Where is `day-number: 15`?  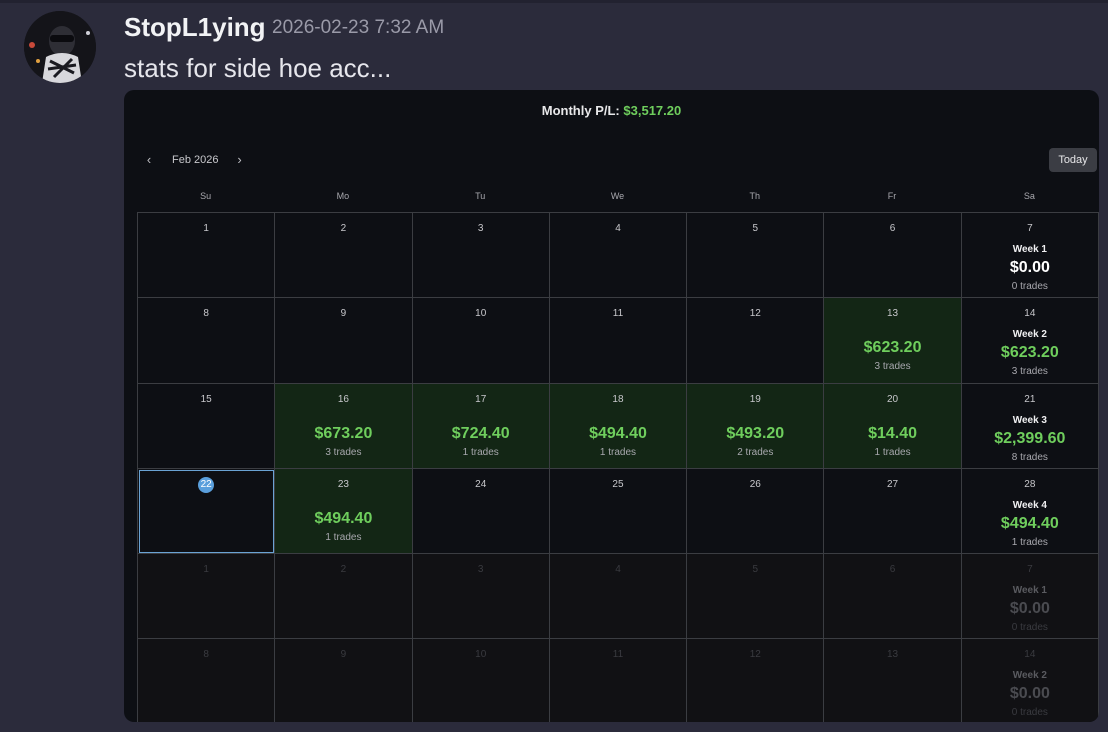 day-number: 15 is located at coordinates (206, 399).